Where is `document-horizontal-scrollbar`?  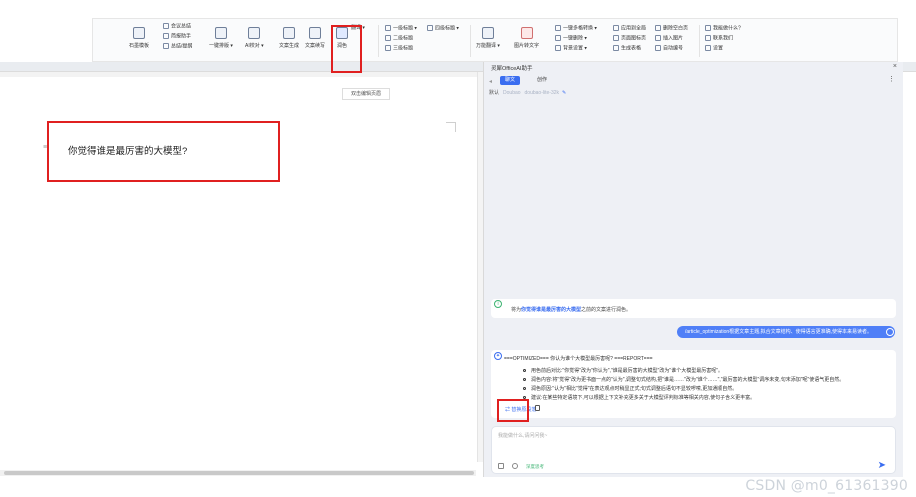 document-horizontal-scrollbar is located at coordinates (238, 473).